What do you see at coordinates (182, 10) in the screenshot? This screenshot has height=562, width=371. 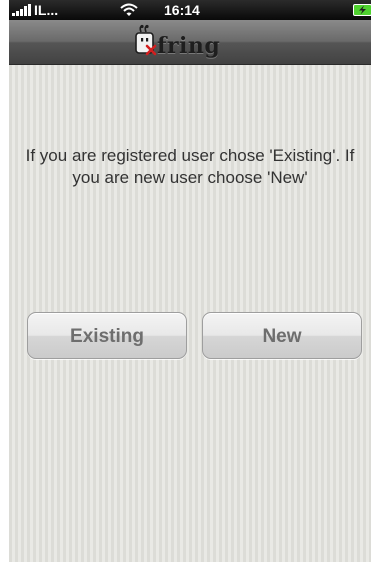 I see `status-time: 16:14` at bounding box center [182, 10].